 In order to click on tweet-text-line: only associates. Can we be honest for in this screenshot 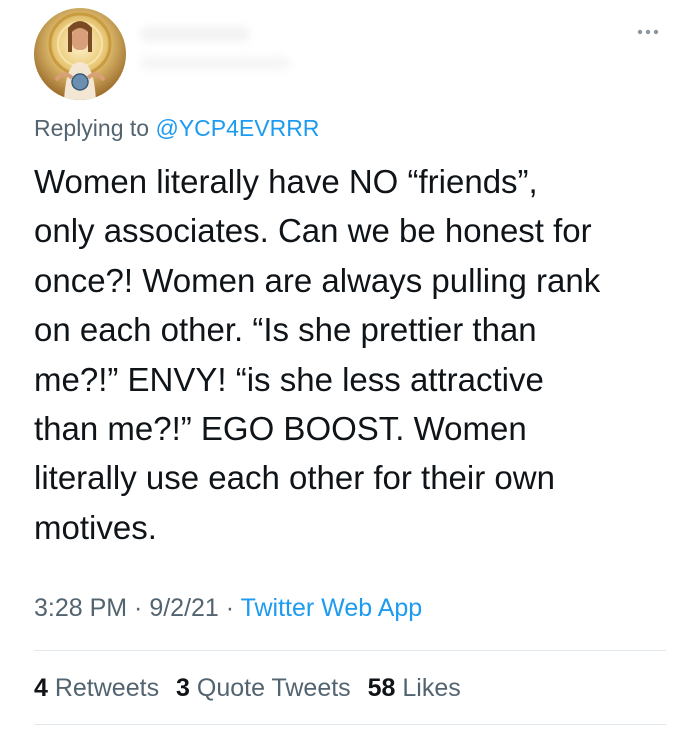, I will do `click(313, 231)`.